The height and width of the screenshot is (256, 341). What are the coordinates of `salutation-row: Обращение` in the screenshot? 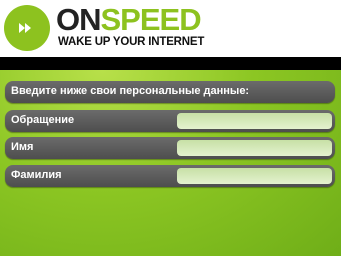 It's located at (170, 121).